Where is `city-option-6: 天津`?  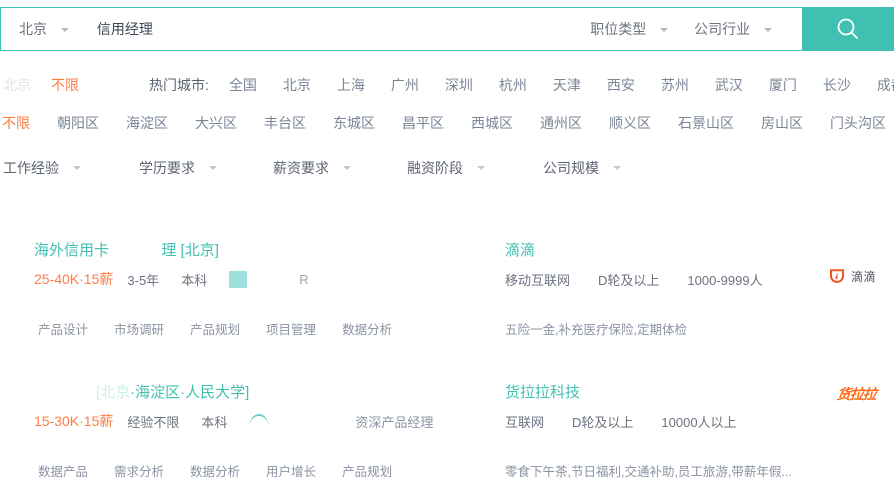 city-option-6: 天津 is located at coordinates (567, 85).